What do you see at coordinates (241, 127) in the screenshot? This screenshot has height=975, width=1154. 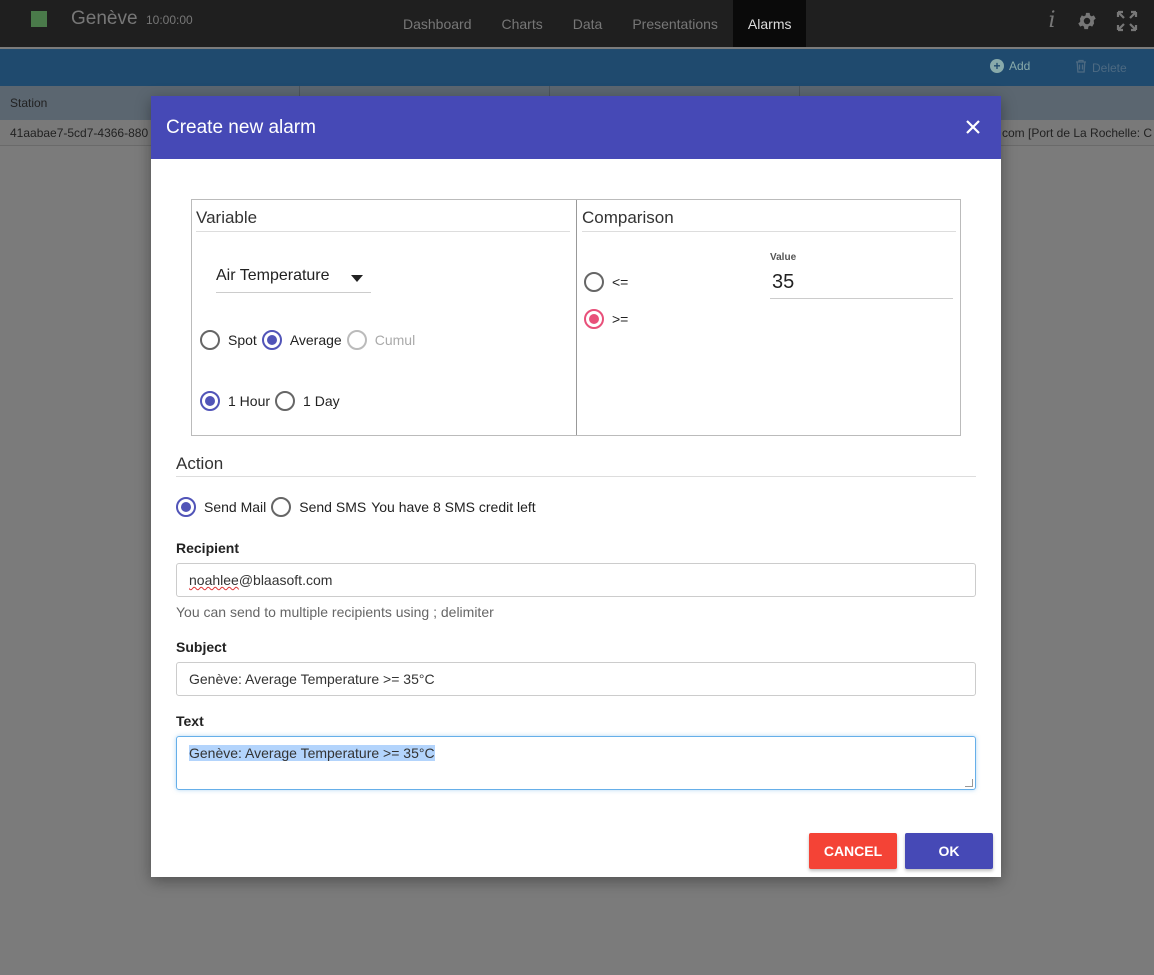 I see `dialog-title: Create new alarm` at bounding box center [241, 127].